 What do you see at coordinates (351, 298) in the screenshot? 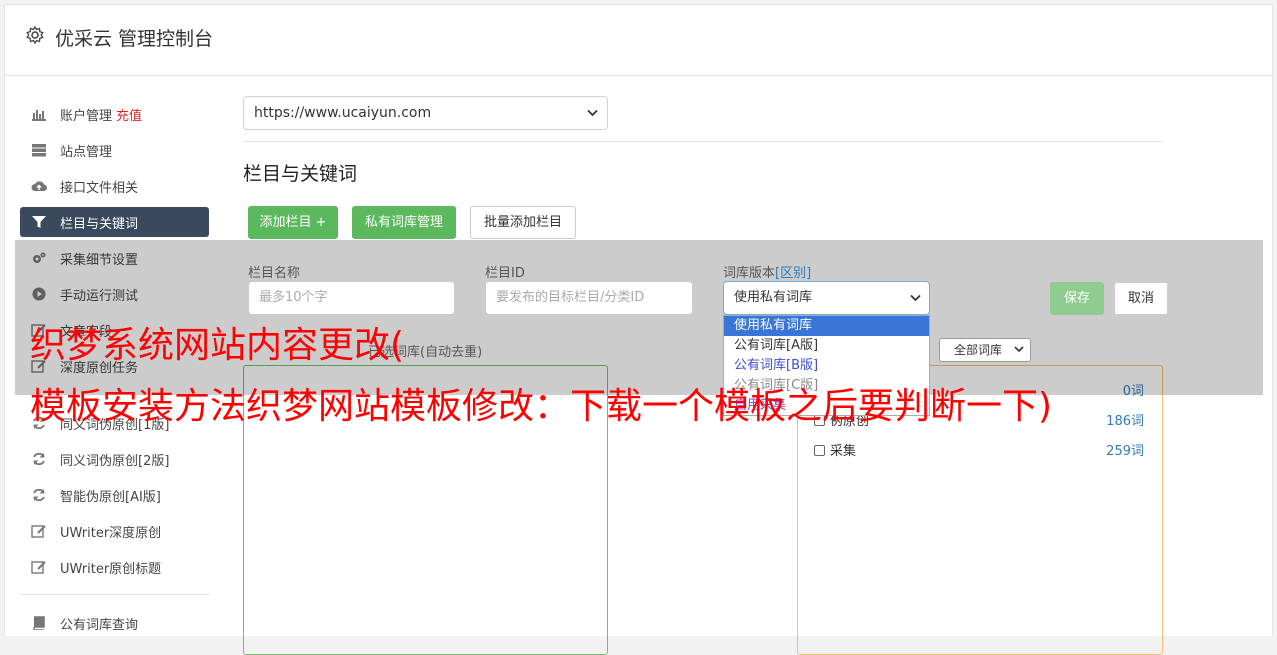
I see `column-name-input: 最多10个字` at bounding box center [351, 298].